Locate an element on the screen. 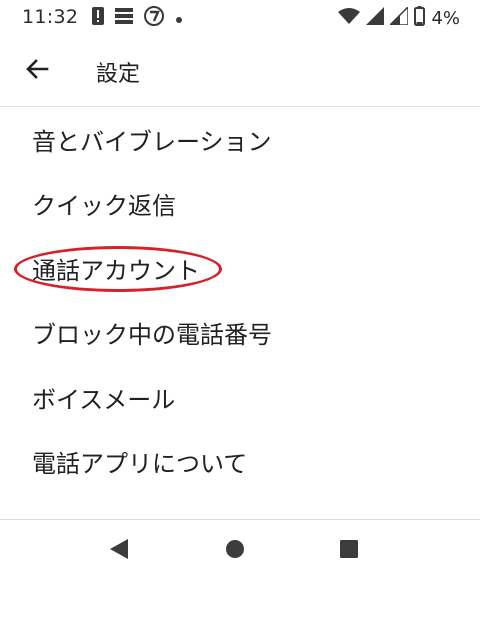 This screenshot has height=622, width=480. recents-square-icon is located at coordinates (349, 551).